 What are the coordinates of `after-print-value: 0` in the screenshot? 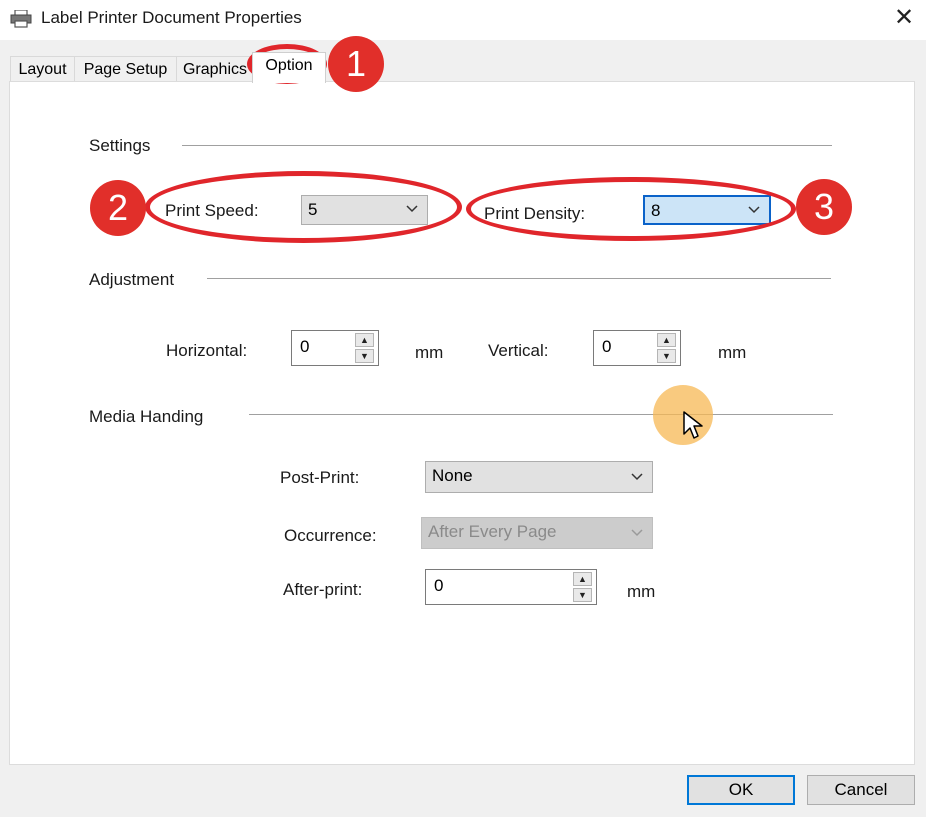 It's located at (439, 585).